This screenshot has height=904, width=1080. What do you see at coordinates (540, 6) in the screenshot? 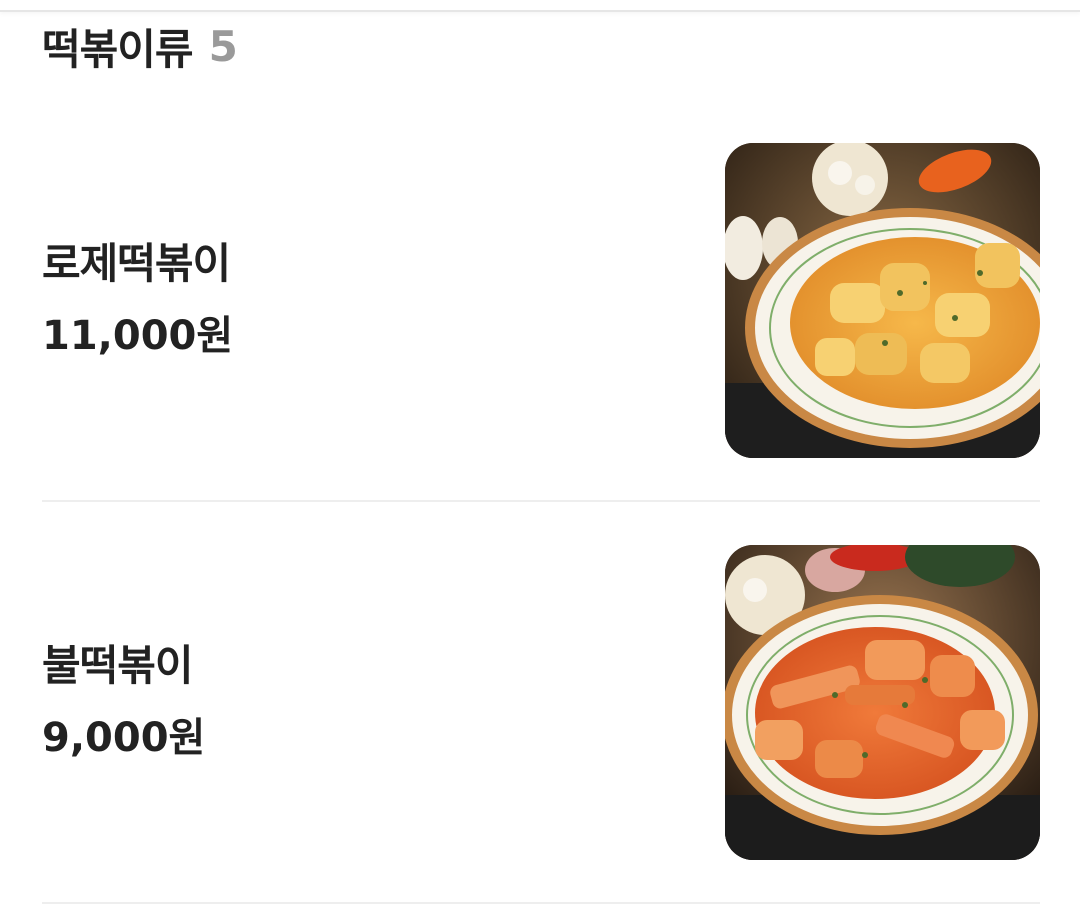
I see `top-bar` at bounding box center [540, 6].